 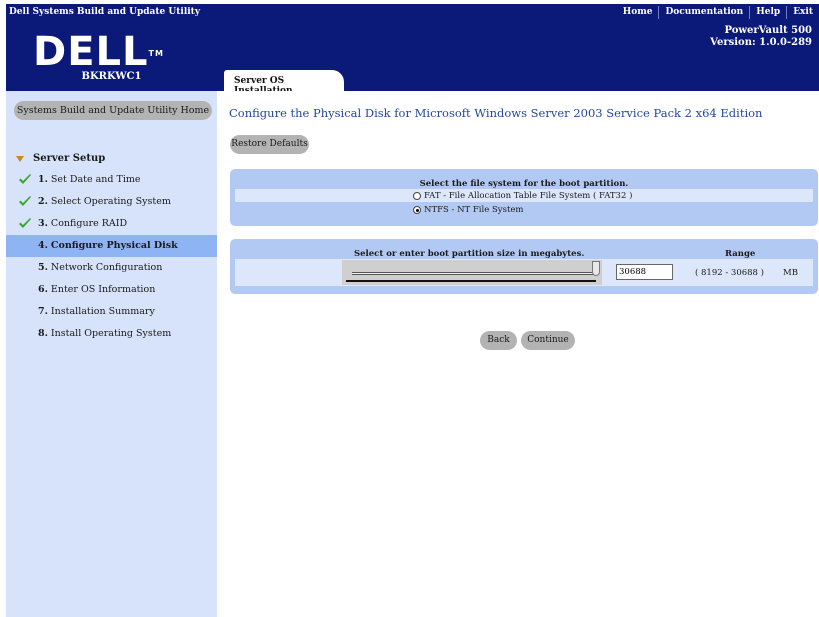 What do you see at coordinates (95, 179) in the screenshot?
I see `step-text: Set Date and Time` at bounding box center [95, 179].